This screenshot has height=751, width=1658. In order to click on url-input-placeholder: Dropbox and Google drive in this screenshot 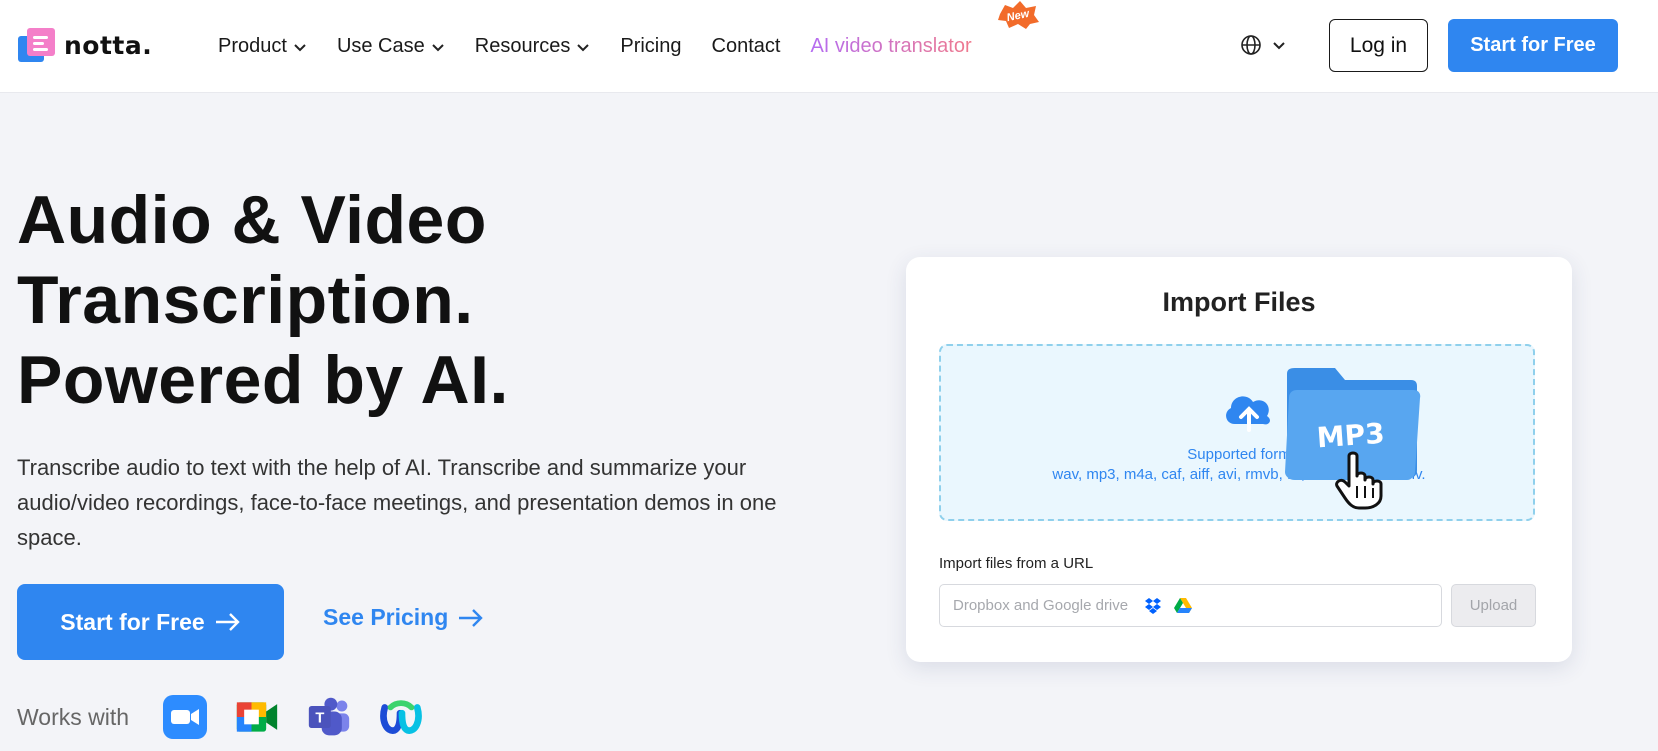, I will do `click(1041, 605)`.